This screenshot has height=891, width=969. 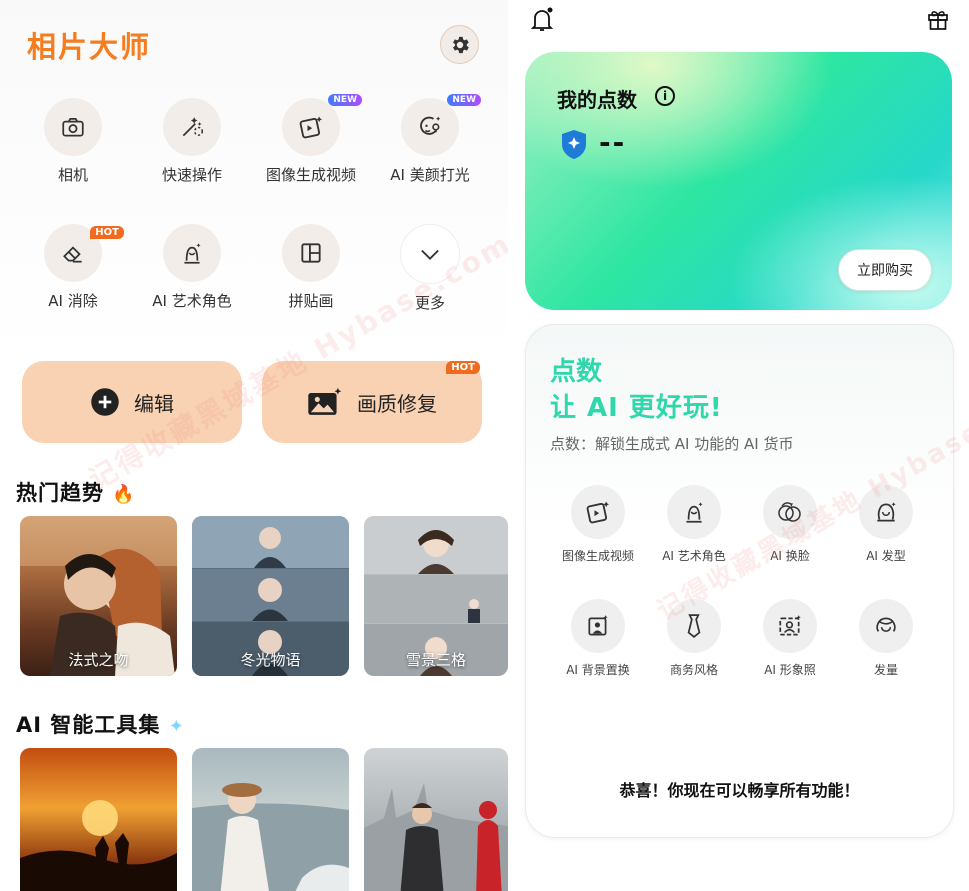 I want to click on trending-card-winter-light: 冬光物语, so click(x=270, y=596).